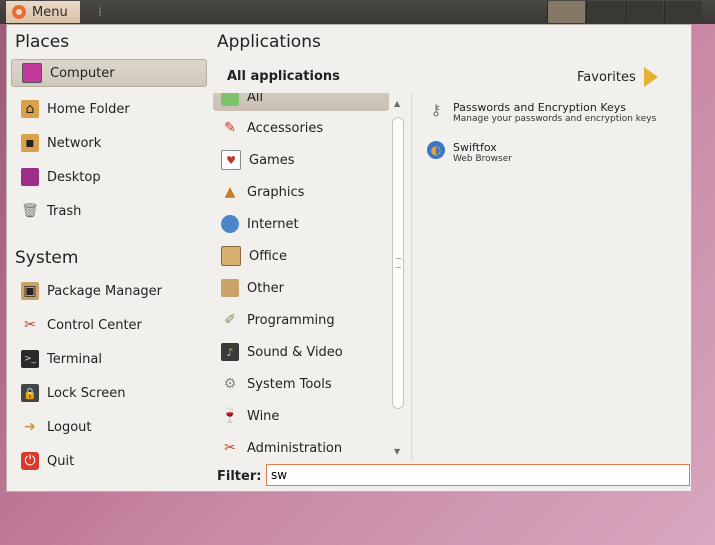 This screenshot has height=545, width=715. I want to click on category-item-accessories: ✎ Accessories, so click(301, 128).